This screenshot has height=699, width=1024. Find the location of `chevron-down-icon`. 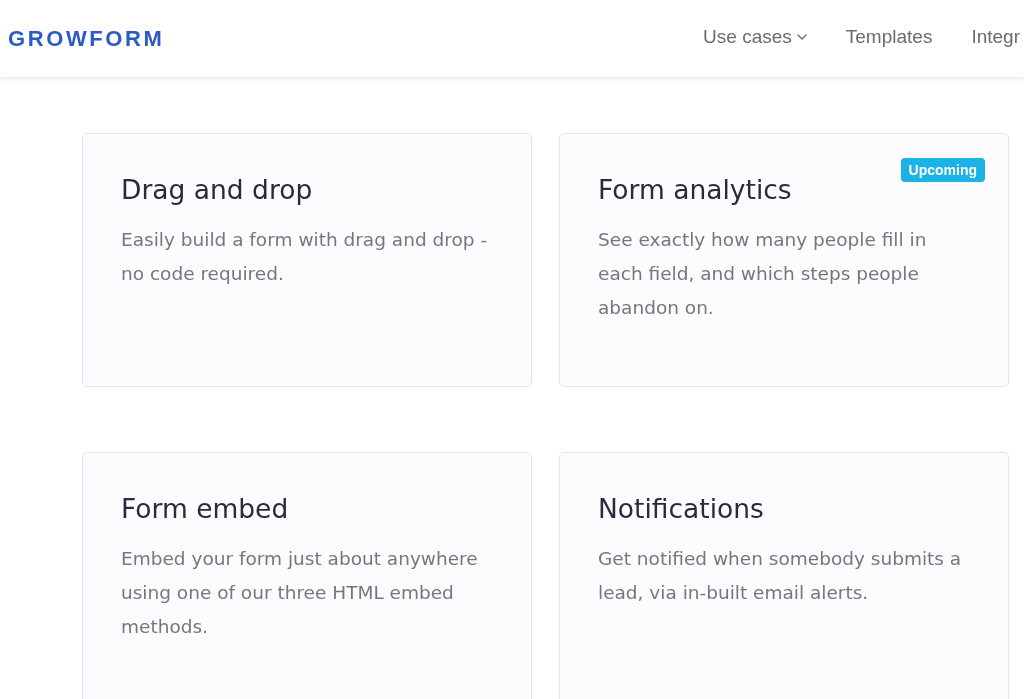

chevron-down-icon is located at coordinates (801, 36).